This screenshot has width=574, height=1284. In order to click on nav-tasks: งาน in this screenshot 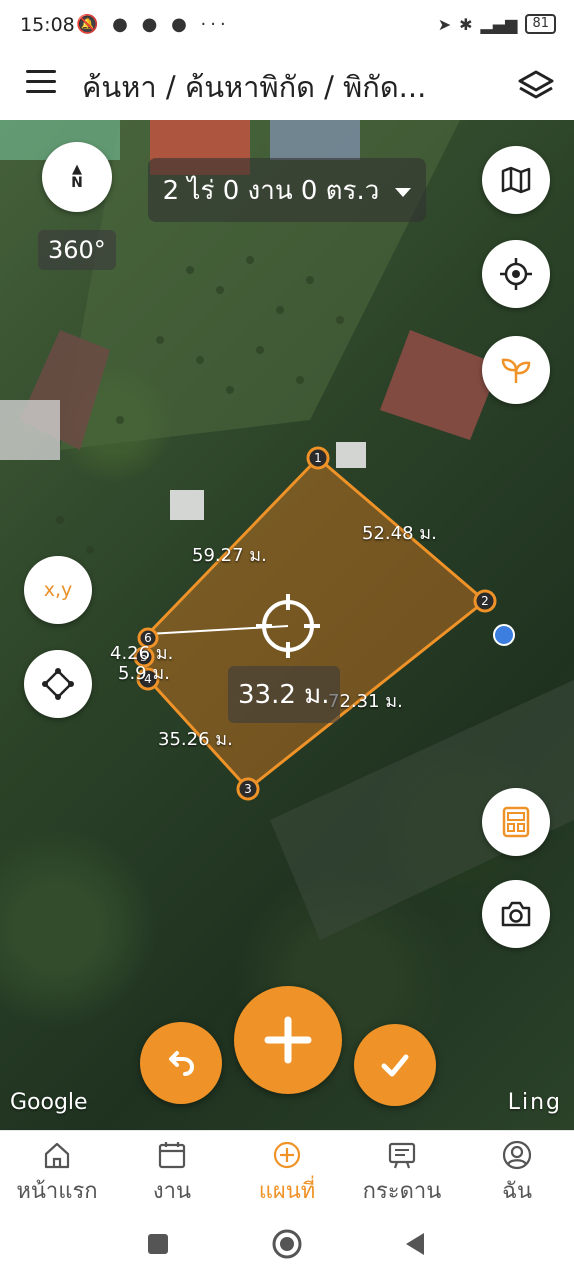, I will do `click(172, 1173)`.